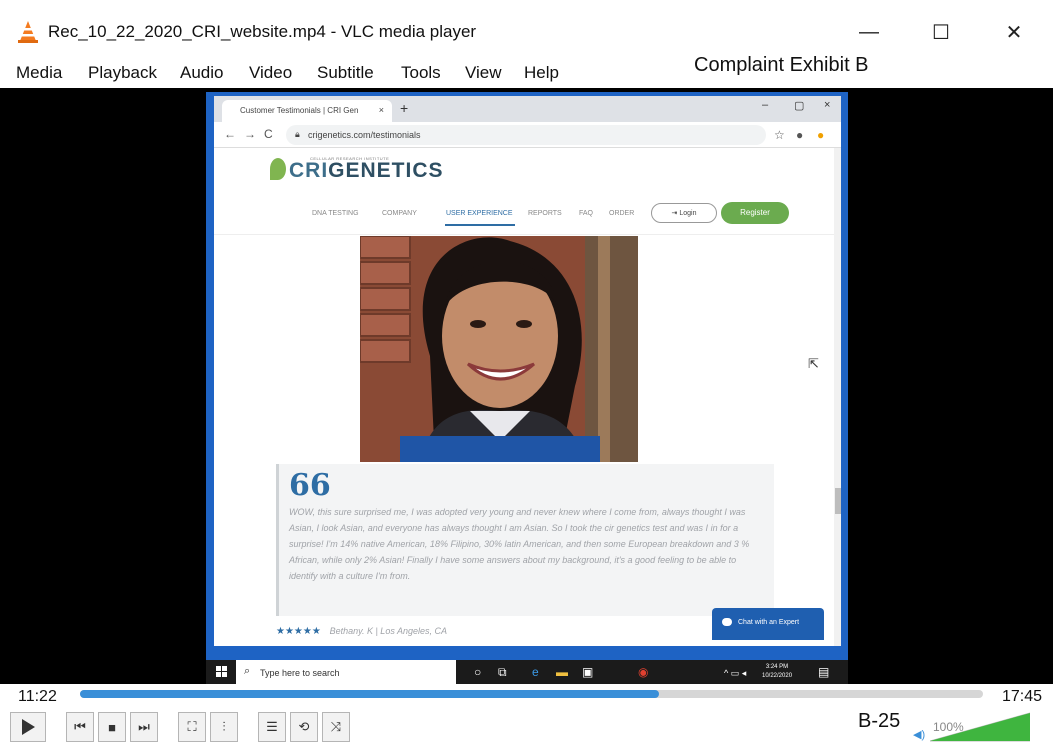 The image size is (1053, 747). Describe the element at coordinates (122, 73) in the screenshot. I see `menu-playback: Playback` at that location.